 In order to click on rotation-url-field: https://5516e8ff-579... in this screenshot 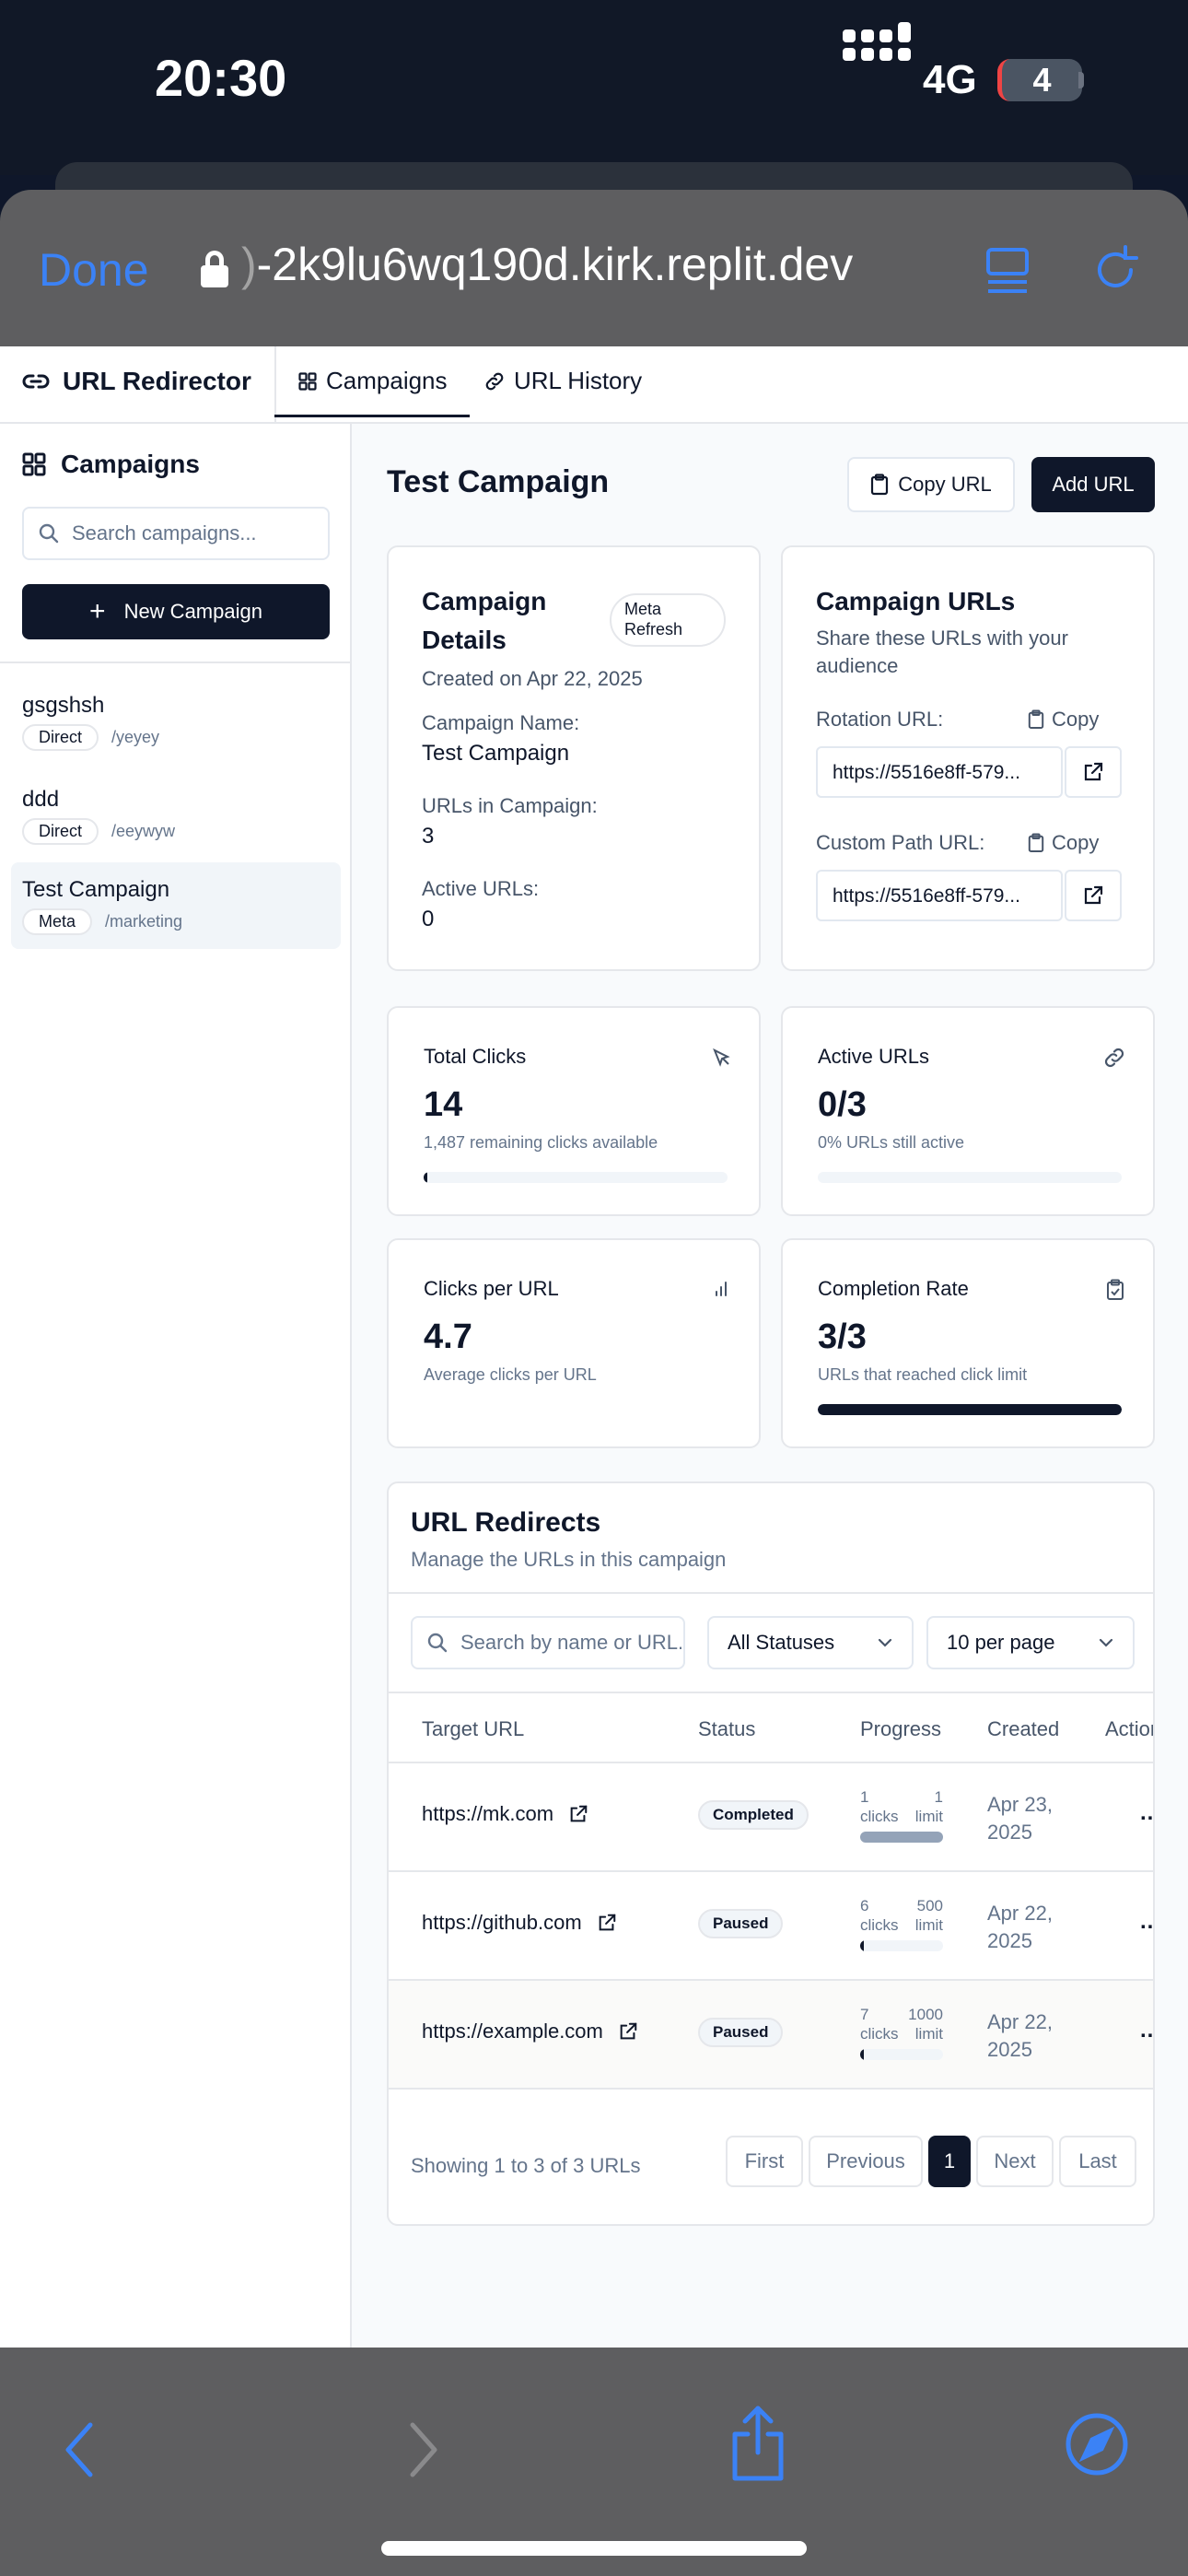, I will do `click(939, 772)`.